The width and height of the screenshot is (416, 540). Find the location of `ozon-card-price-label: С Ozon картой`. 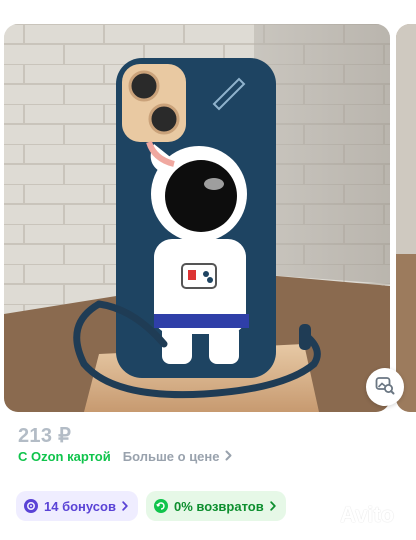

ozon-card-price-label: С Ozon картой is located at coordinates (64, 456).